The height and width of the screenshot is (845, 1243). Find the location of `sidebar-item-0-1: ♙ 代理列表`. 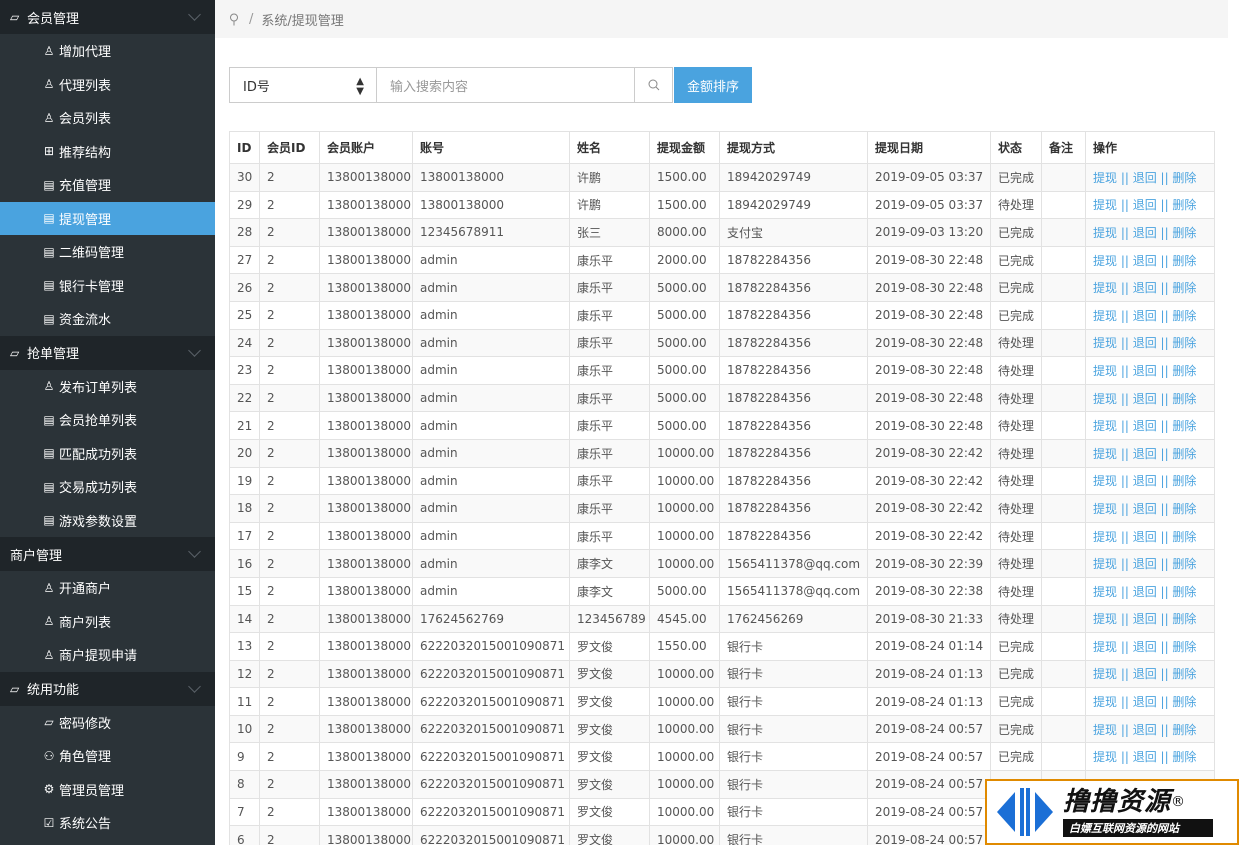

sidebar-item-0-1: ♙ 代理列表 is located at coordinates (107, 85).